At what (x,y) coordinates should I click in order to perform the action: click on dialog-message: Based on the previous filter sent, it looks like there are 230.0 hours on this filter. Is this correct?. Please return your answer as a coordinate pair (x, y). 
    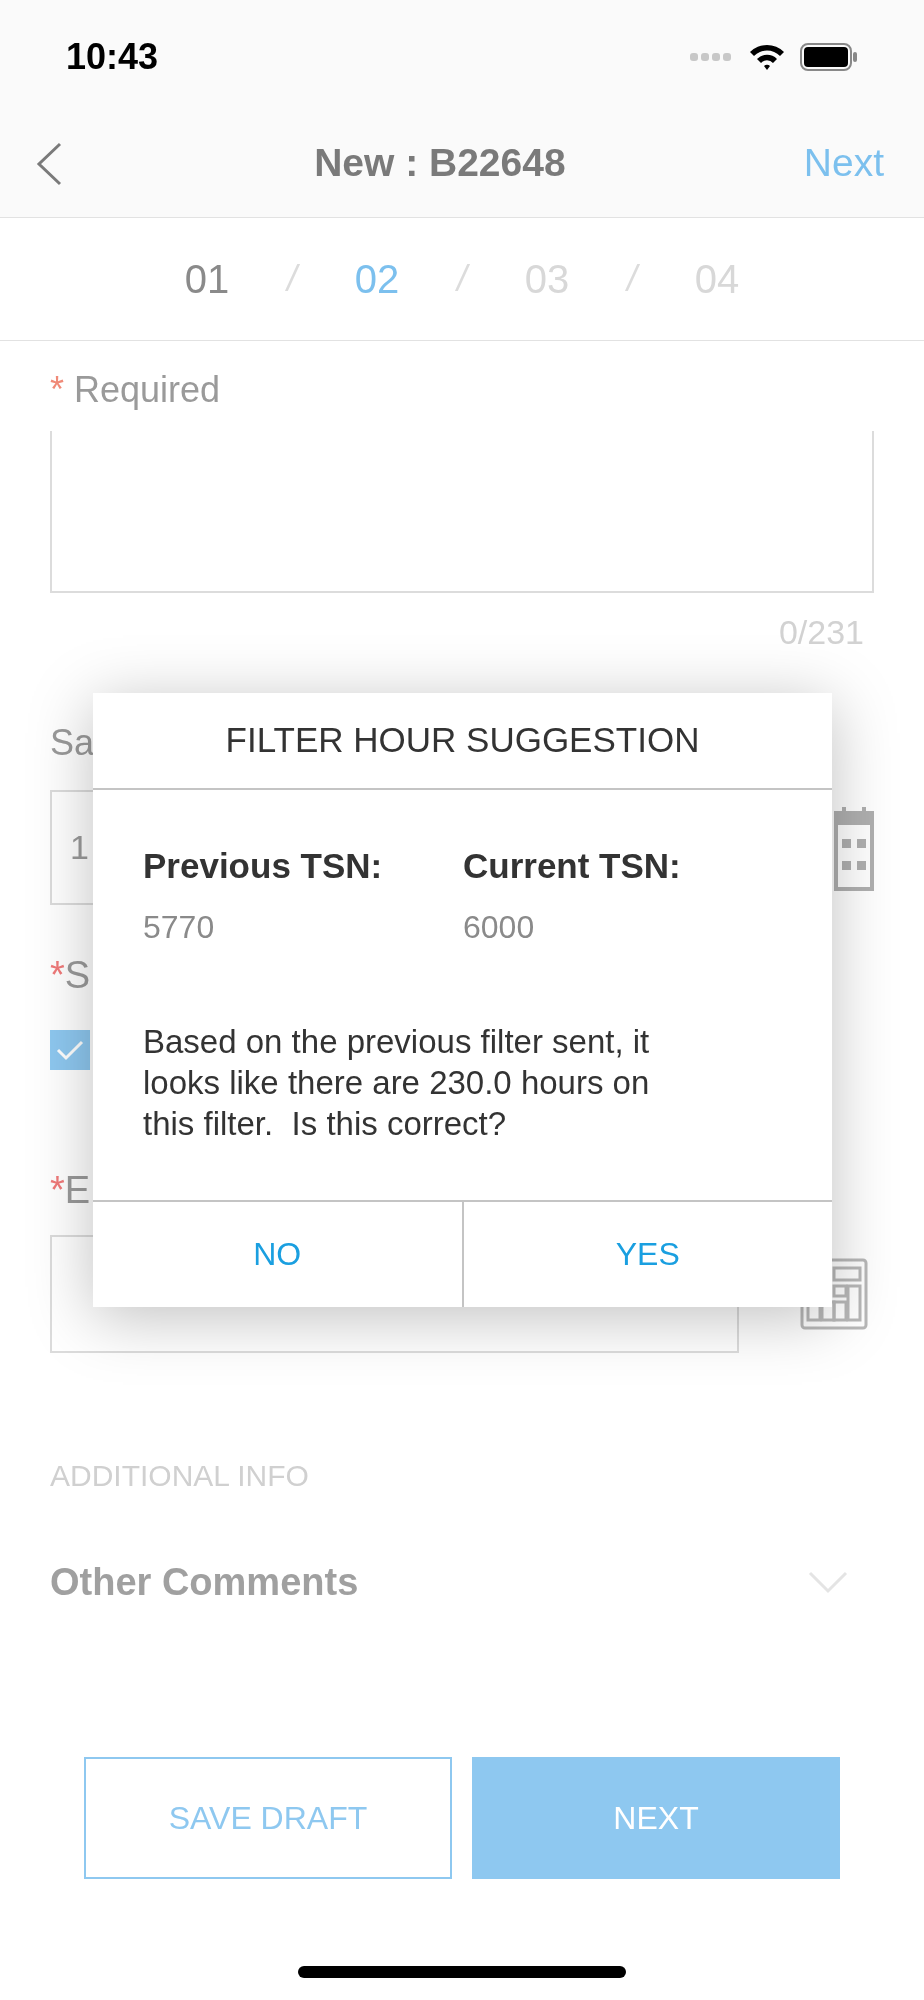
    Looking at the image, I should click on (397, 1082).